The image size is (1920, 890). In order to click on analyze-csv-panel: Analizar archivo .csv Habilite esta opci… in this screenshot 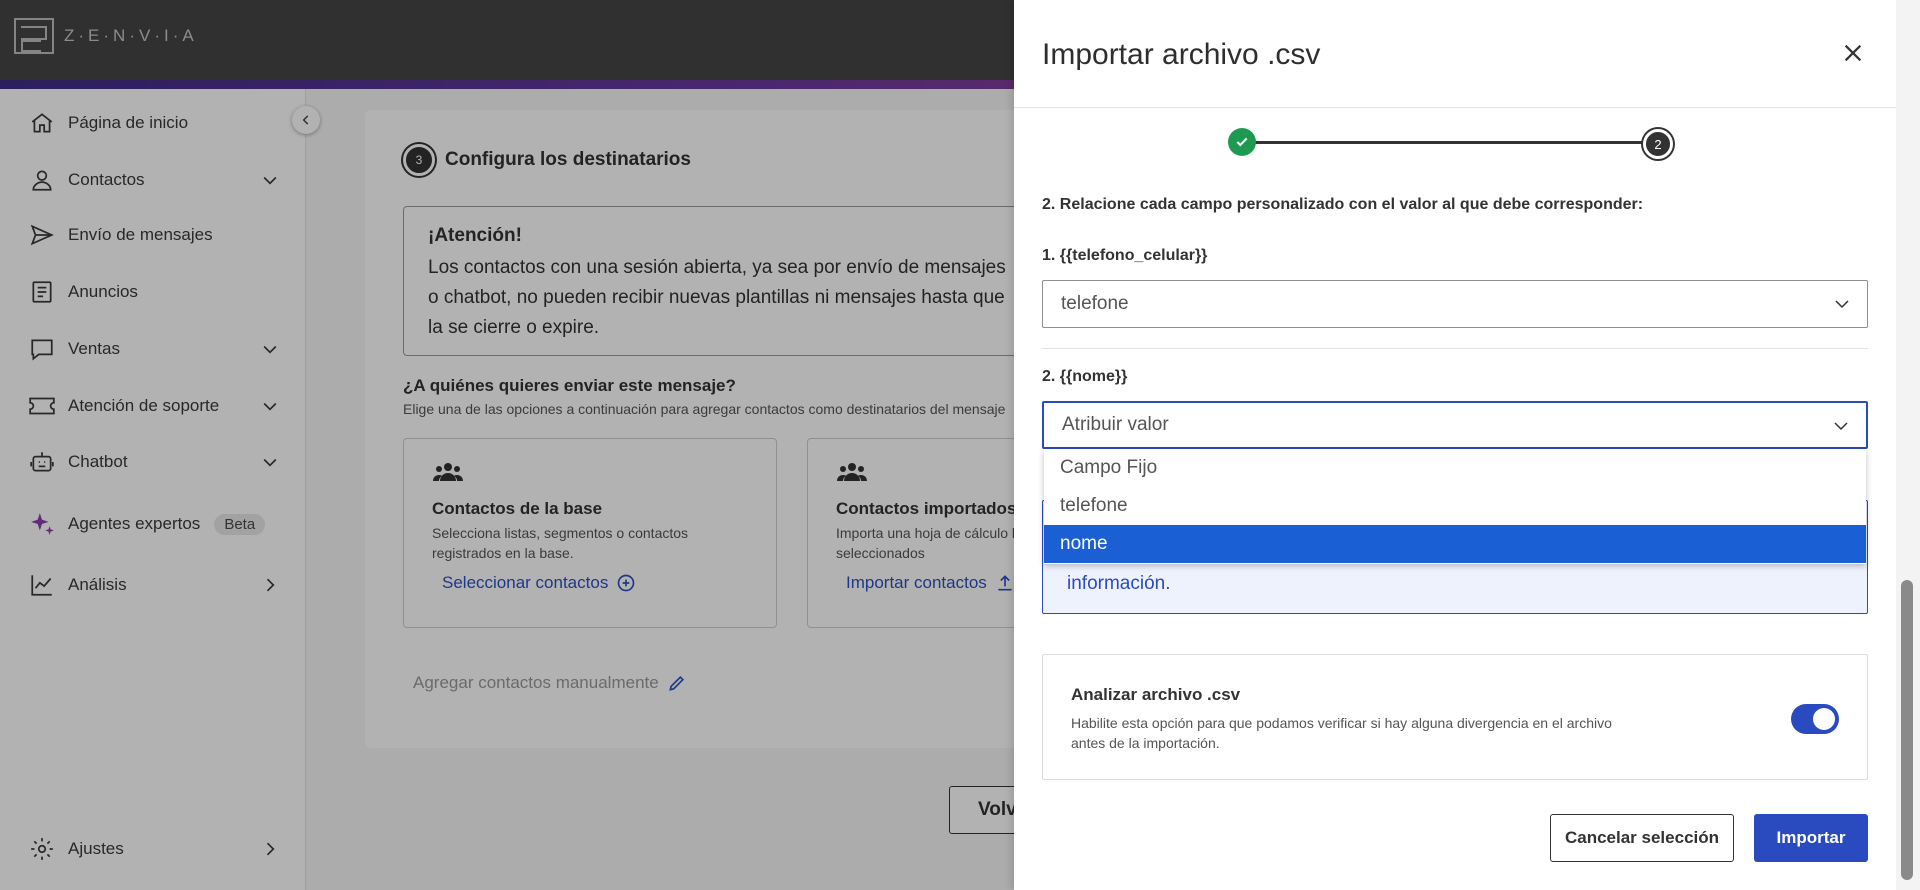, I will do `click(1455, 717)`.